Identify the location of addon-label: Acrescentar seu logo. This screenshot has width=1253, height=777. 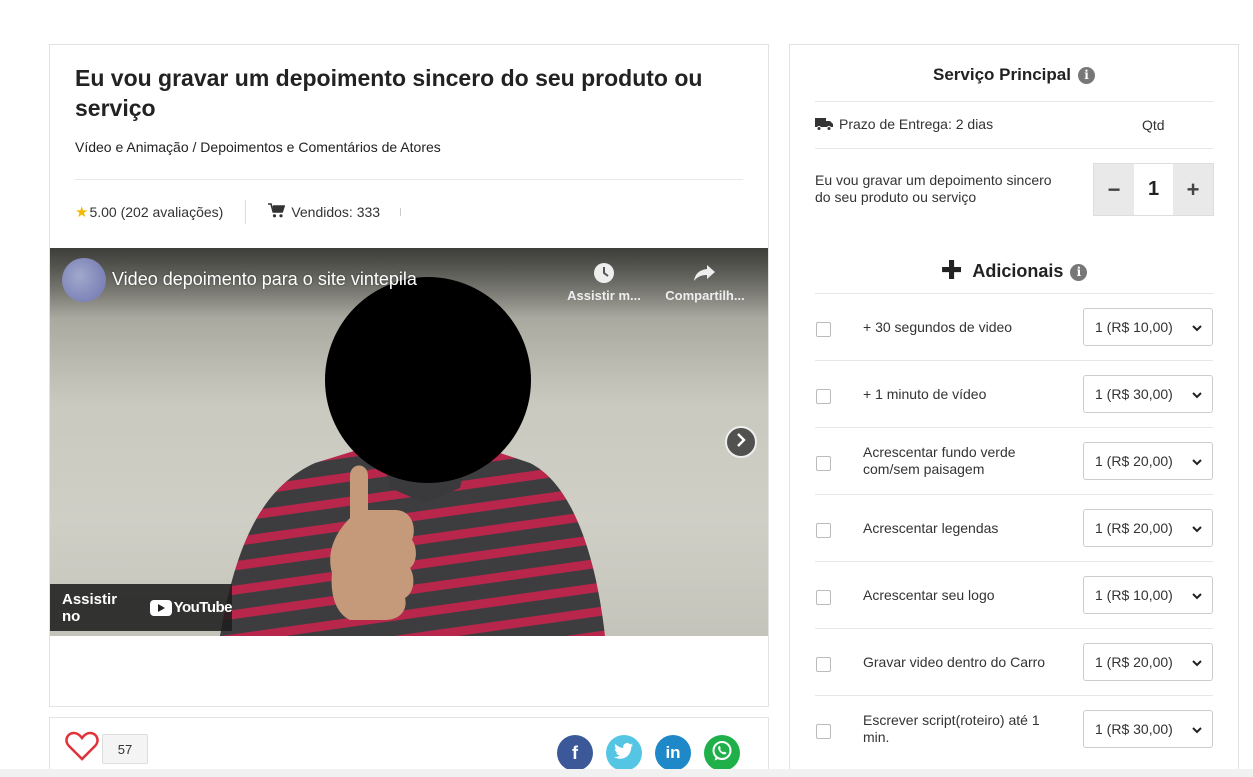
(929, 595).